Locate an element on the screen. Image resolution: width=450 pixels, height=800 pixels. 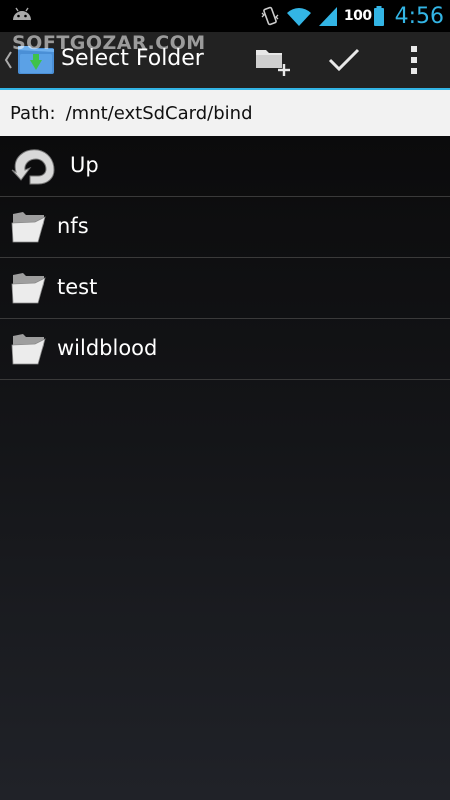
path-label: Path: is located at coordinates (33, 113).